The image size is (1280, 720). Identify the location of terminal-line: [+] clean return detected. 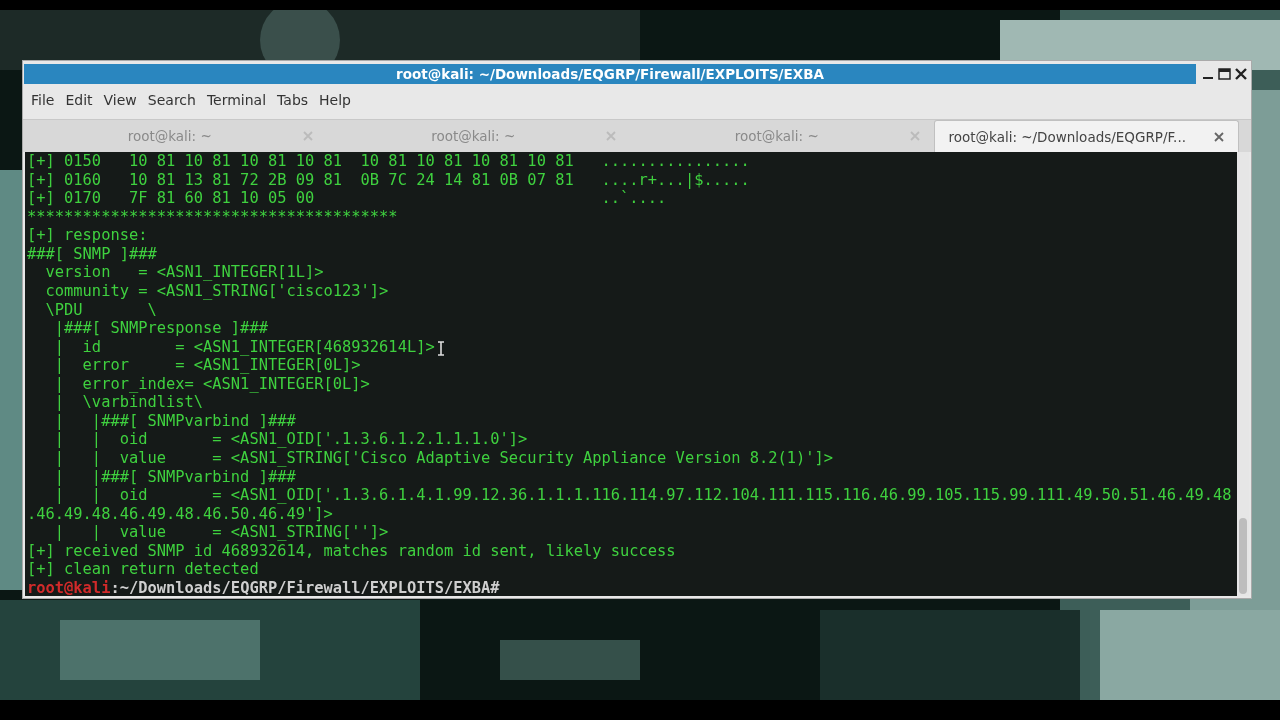
(143, 569).